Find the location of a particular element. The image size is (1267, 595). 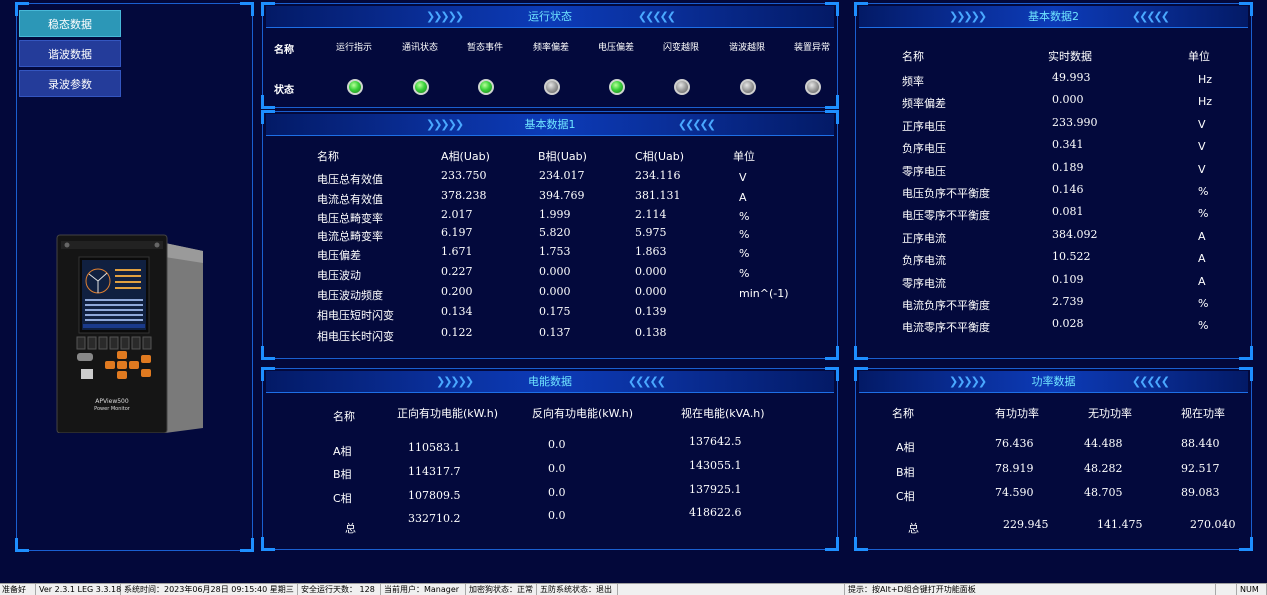

status-label-3: 频率偏差 is located at coordinates (551, 48).